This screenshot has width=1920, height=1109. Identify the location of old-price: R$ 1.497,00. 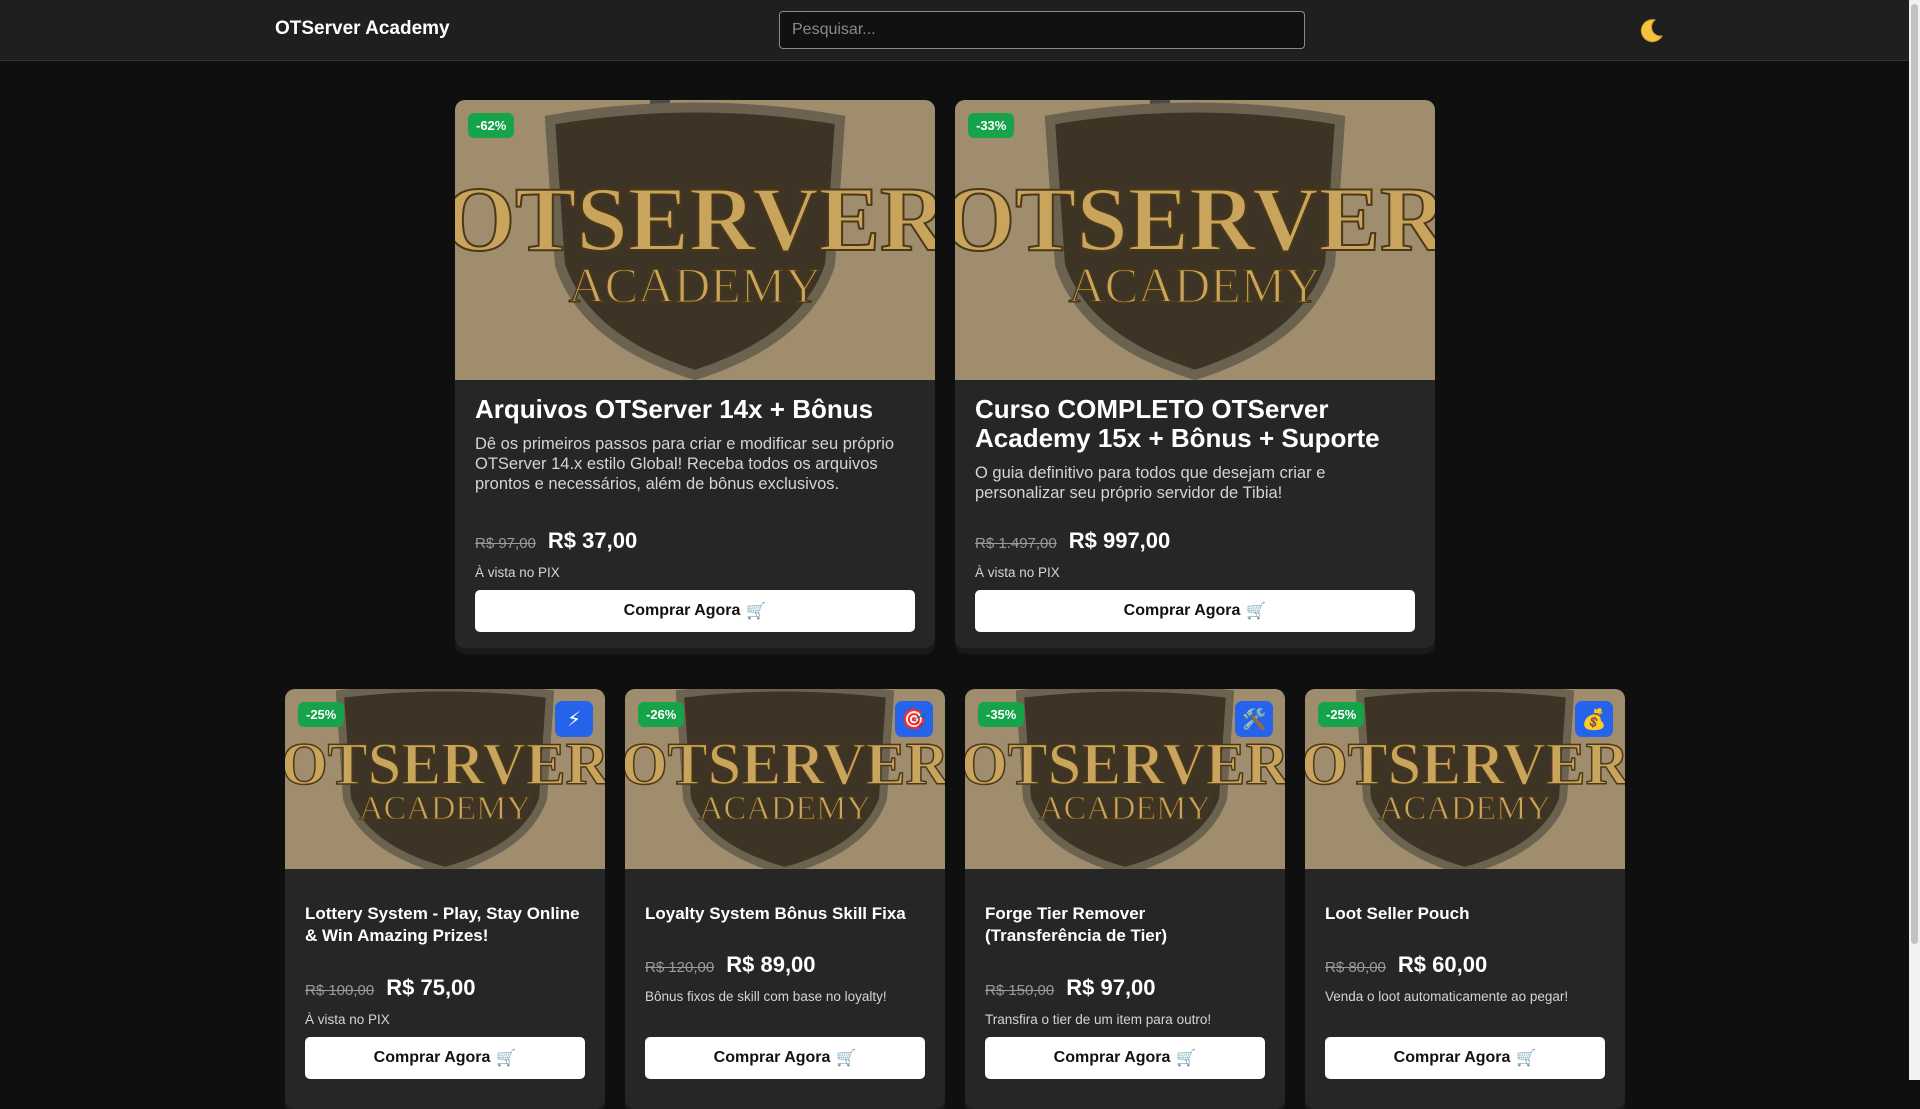
(1016, 543).